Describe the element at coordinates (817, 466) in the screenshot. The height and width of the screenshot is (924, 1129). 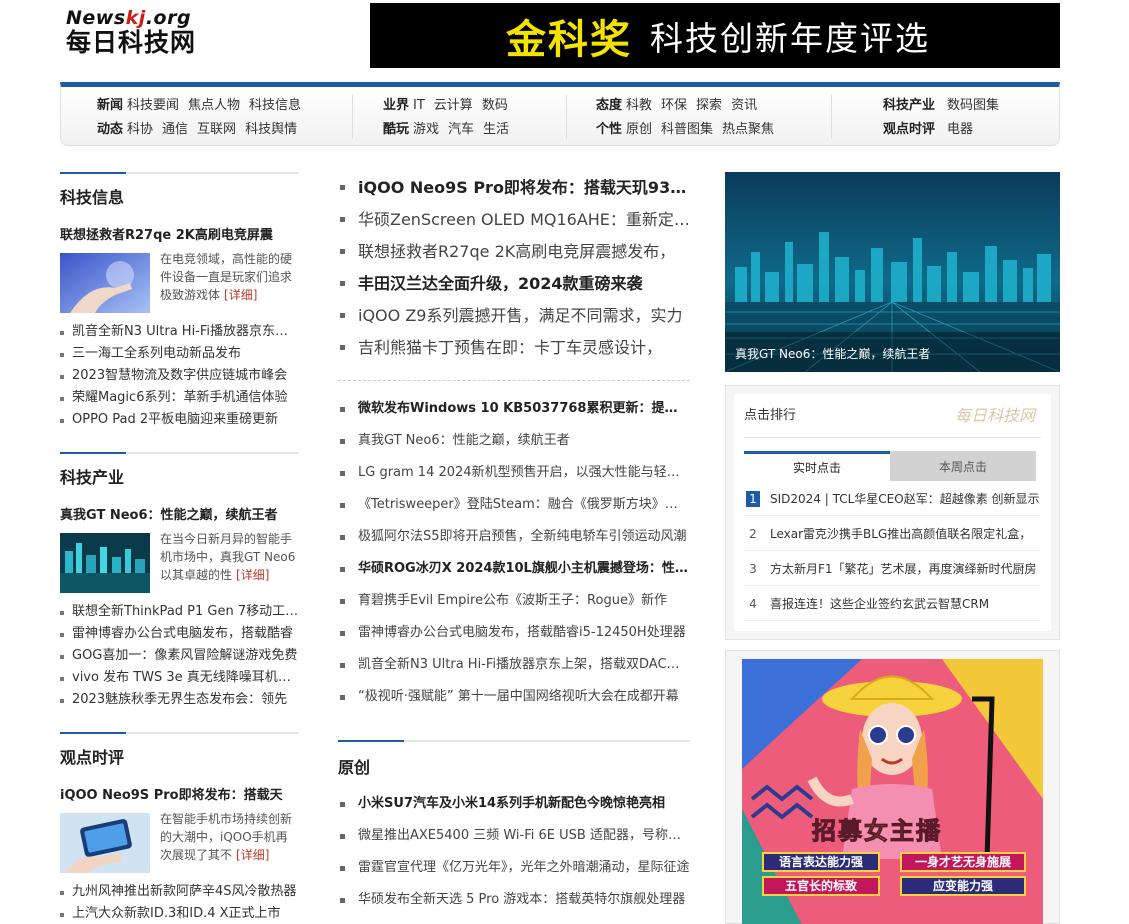
I see `tab-realtime: 实时点击` at that location.